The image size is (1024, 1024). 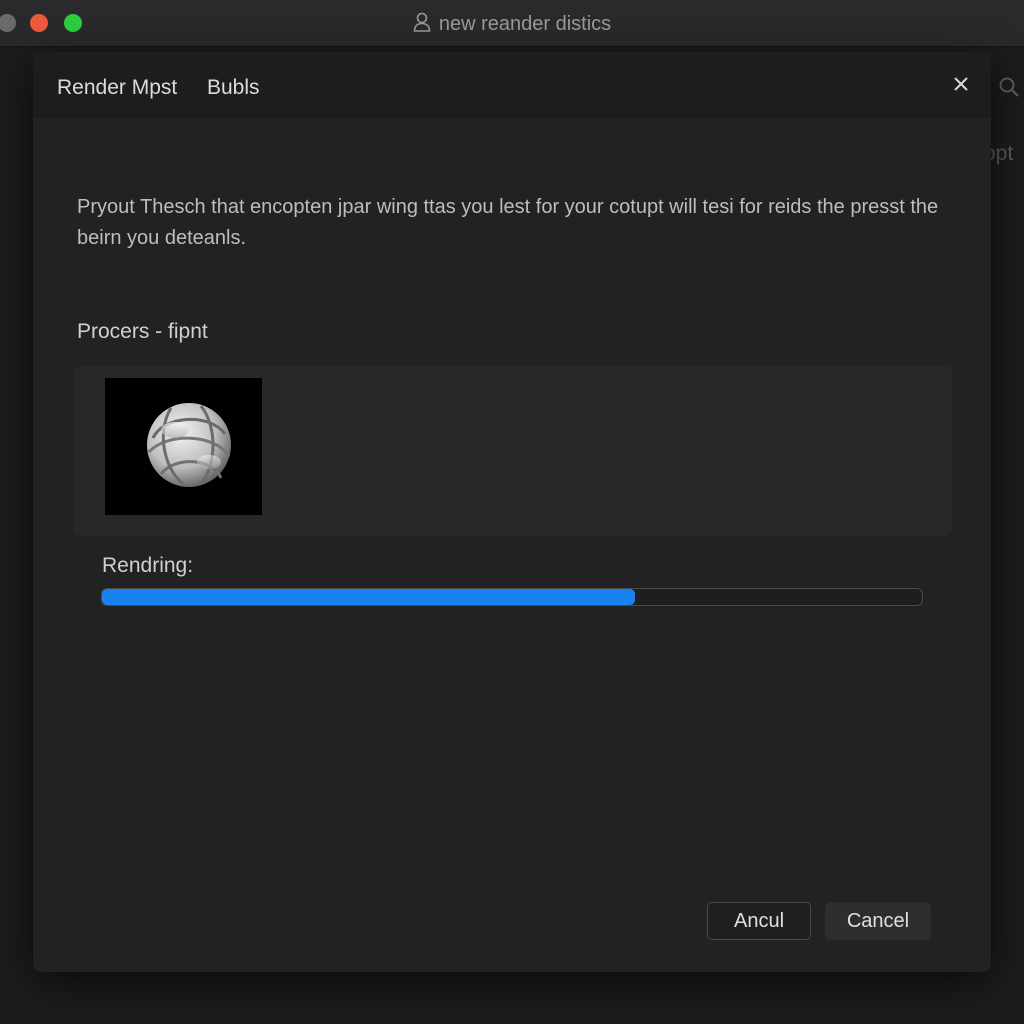 What do you see at coordinates (422, 25) in the screenshot?
I see `user-icon` at bounding box center [422, 25].